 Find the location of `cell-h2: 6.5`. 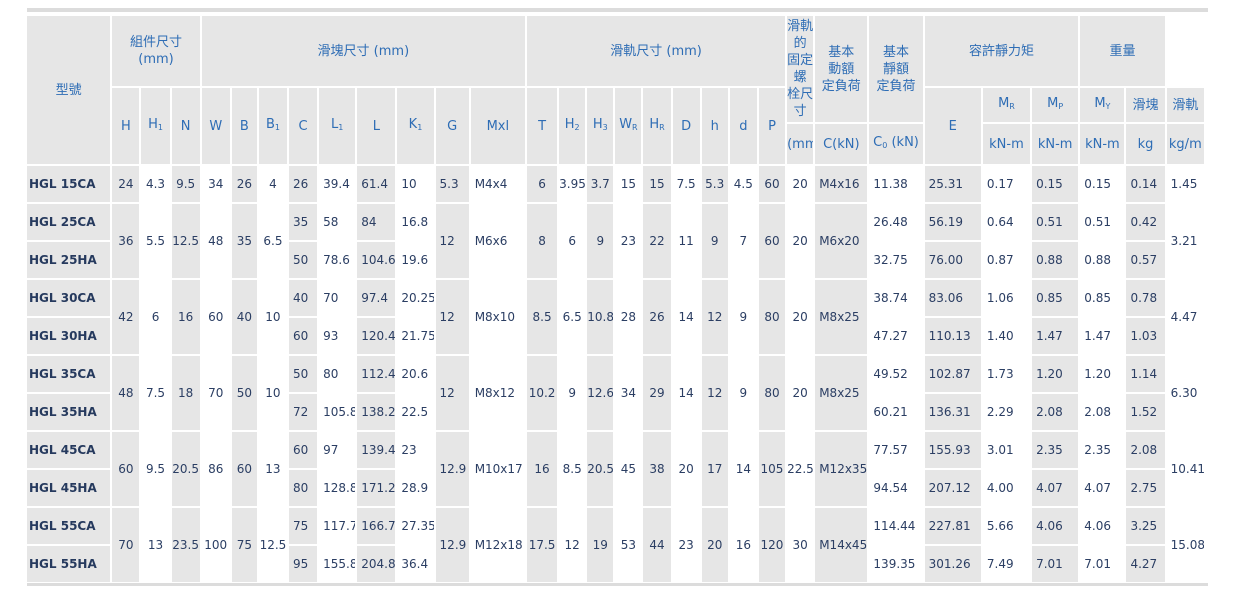

cell-h2: 6.5 is located at coordinates (572, 317).